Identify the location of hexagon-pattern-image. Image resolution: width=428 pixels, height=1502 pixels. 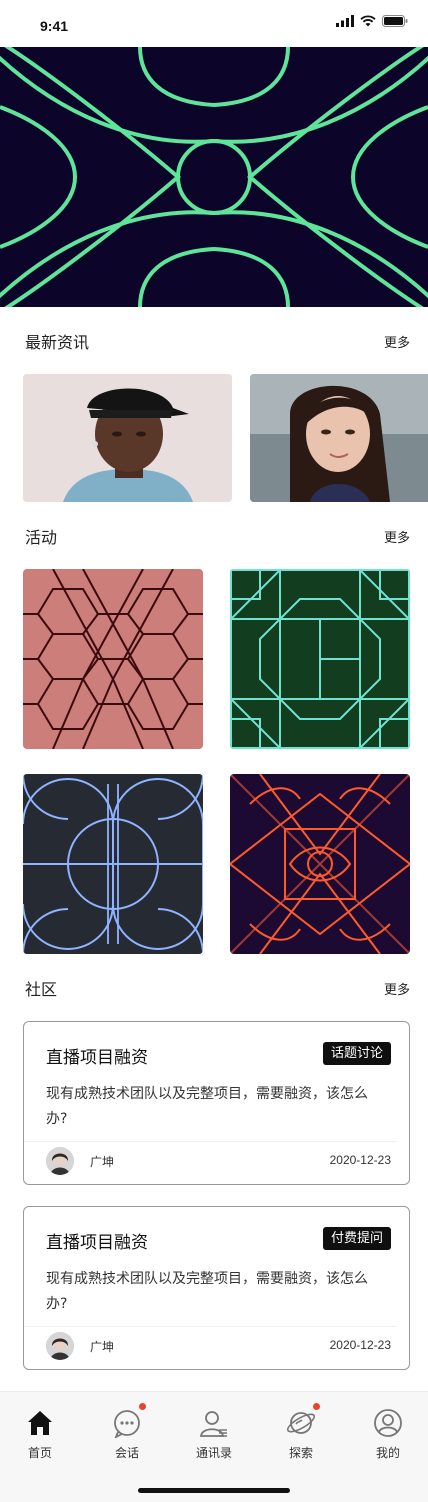
(113, 659).